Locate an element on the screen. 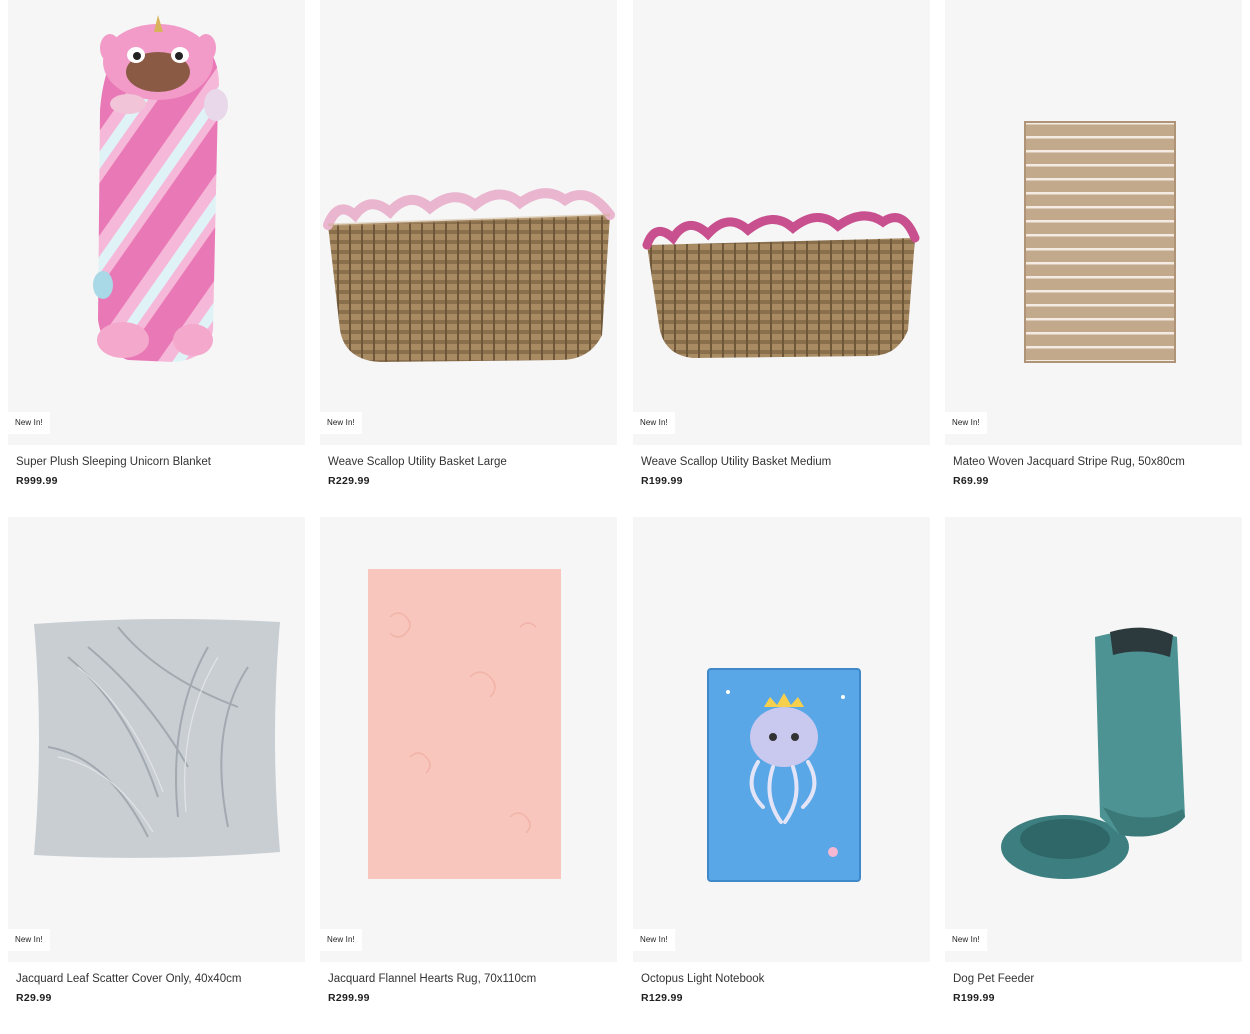 This screenshot has width=1250, height=1034. product-name: Dog Pet Feeder is located at coordinates (1095, 979).